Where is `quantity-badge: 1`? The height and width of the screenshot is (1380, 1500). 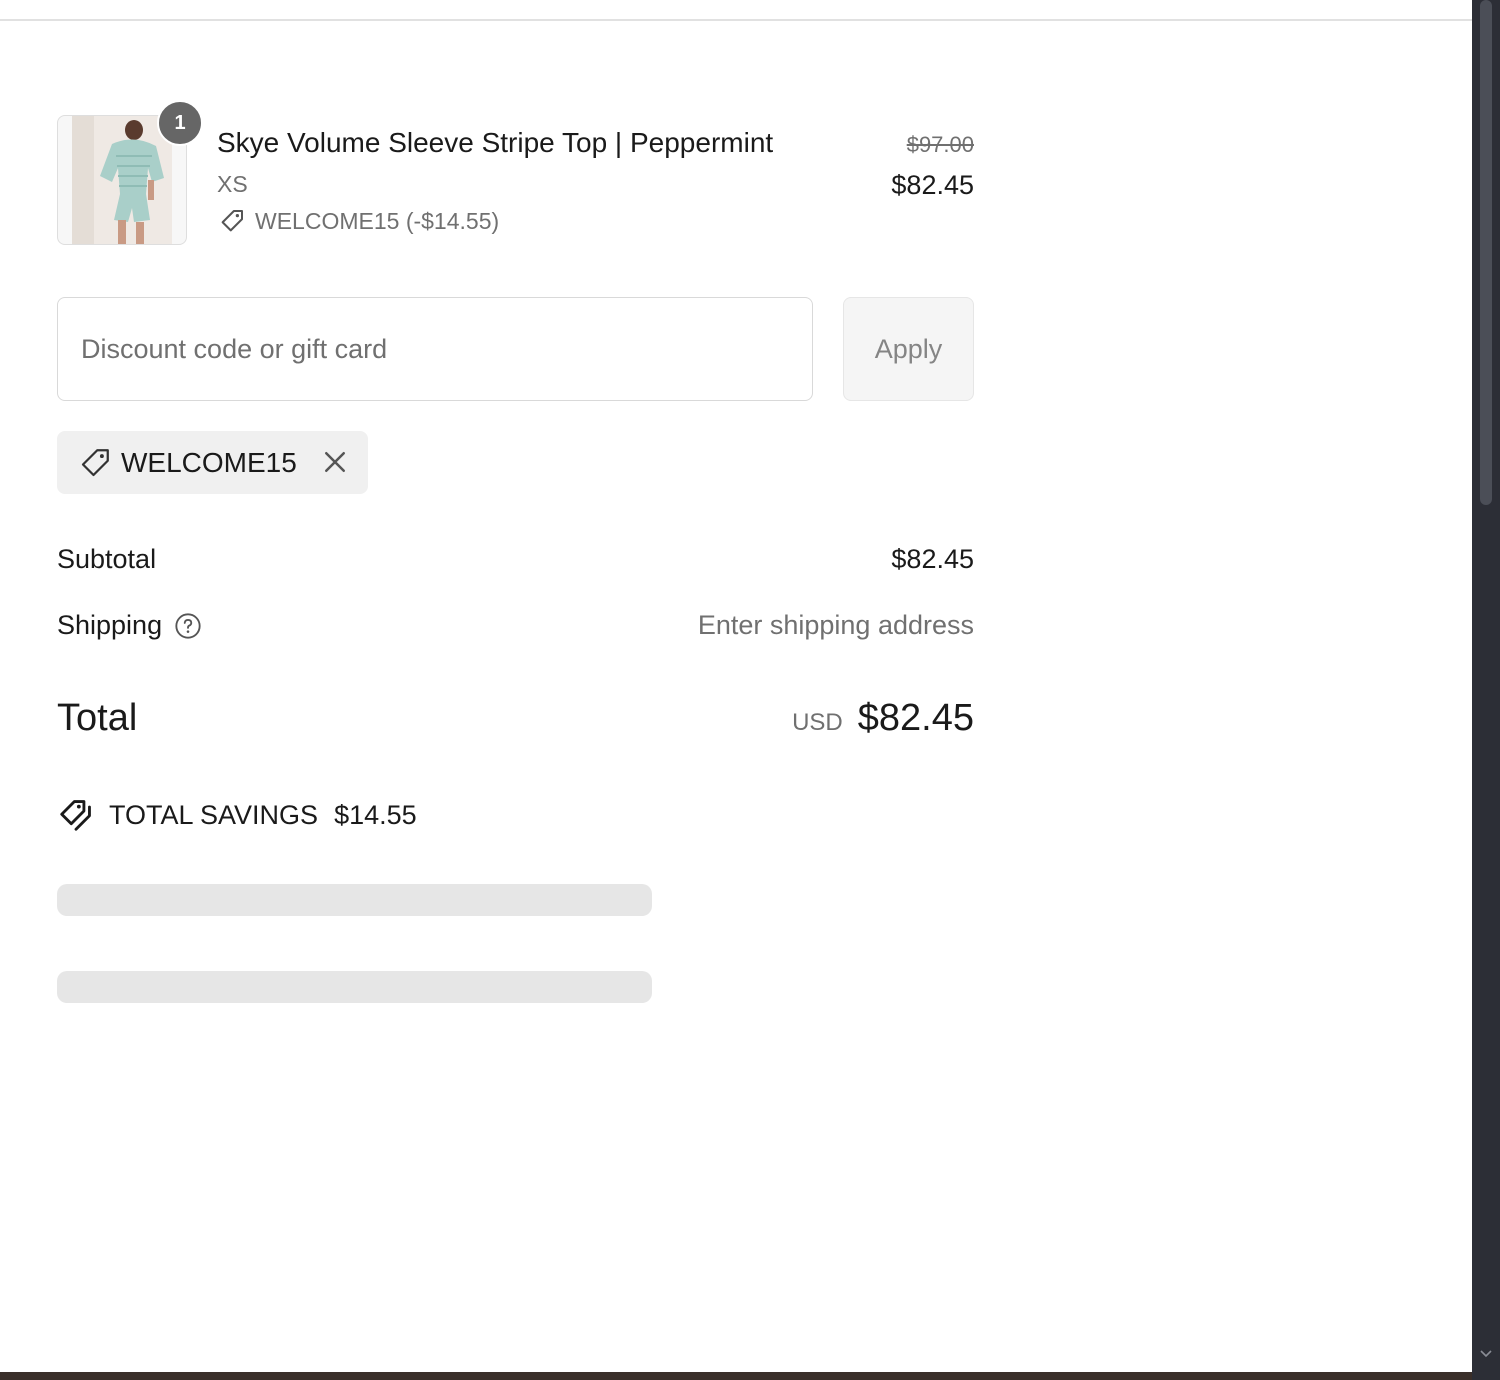 quantity-badge: 1 is located at coordinates (180, 123).